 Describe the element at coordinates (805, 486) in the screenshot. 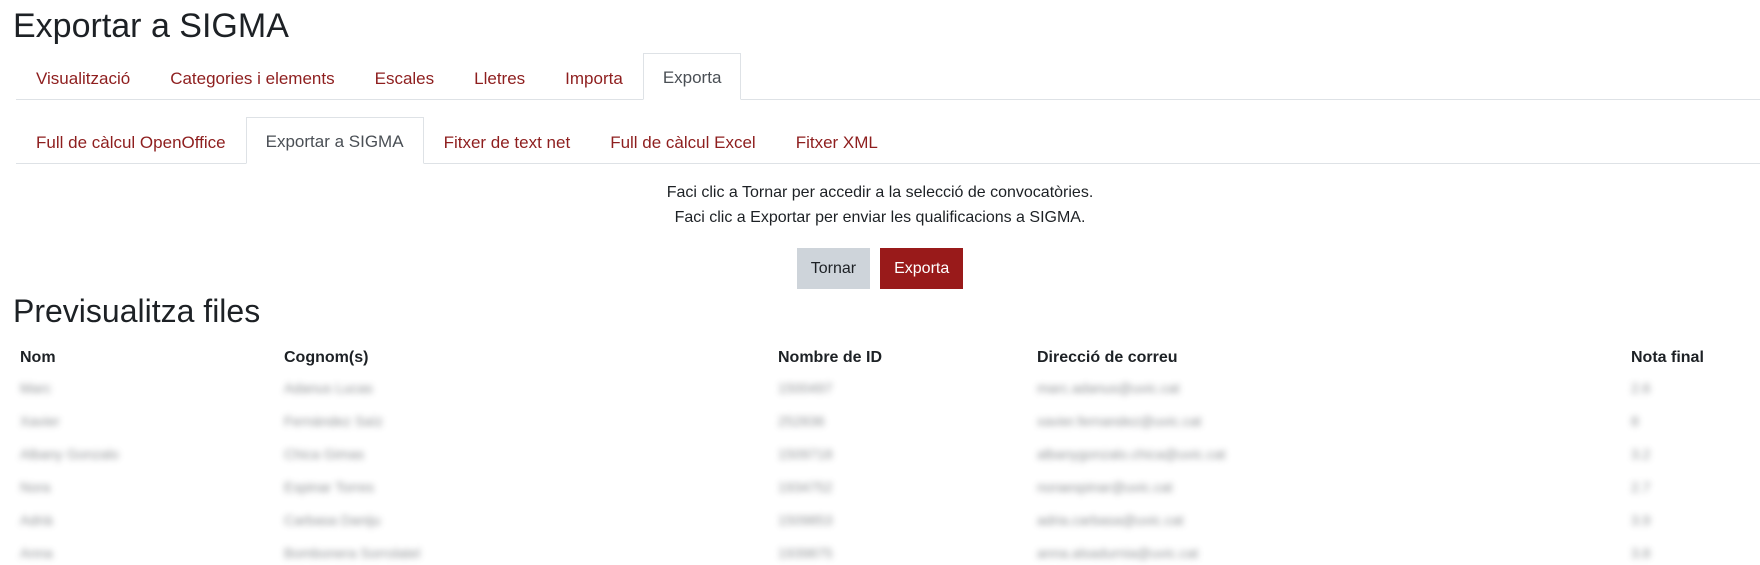

I see `redacted-text: 1934752` at that location.